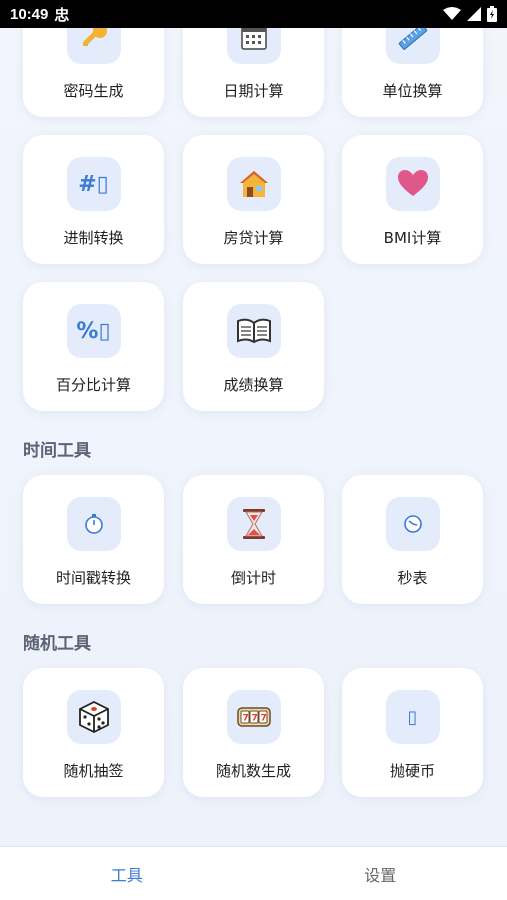 This screenshot has width=507, height=900. I want to click on clock: 10:49, so click(29, 14).